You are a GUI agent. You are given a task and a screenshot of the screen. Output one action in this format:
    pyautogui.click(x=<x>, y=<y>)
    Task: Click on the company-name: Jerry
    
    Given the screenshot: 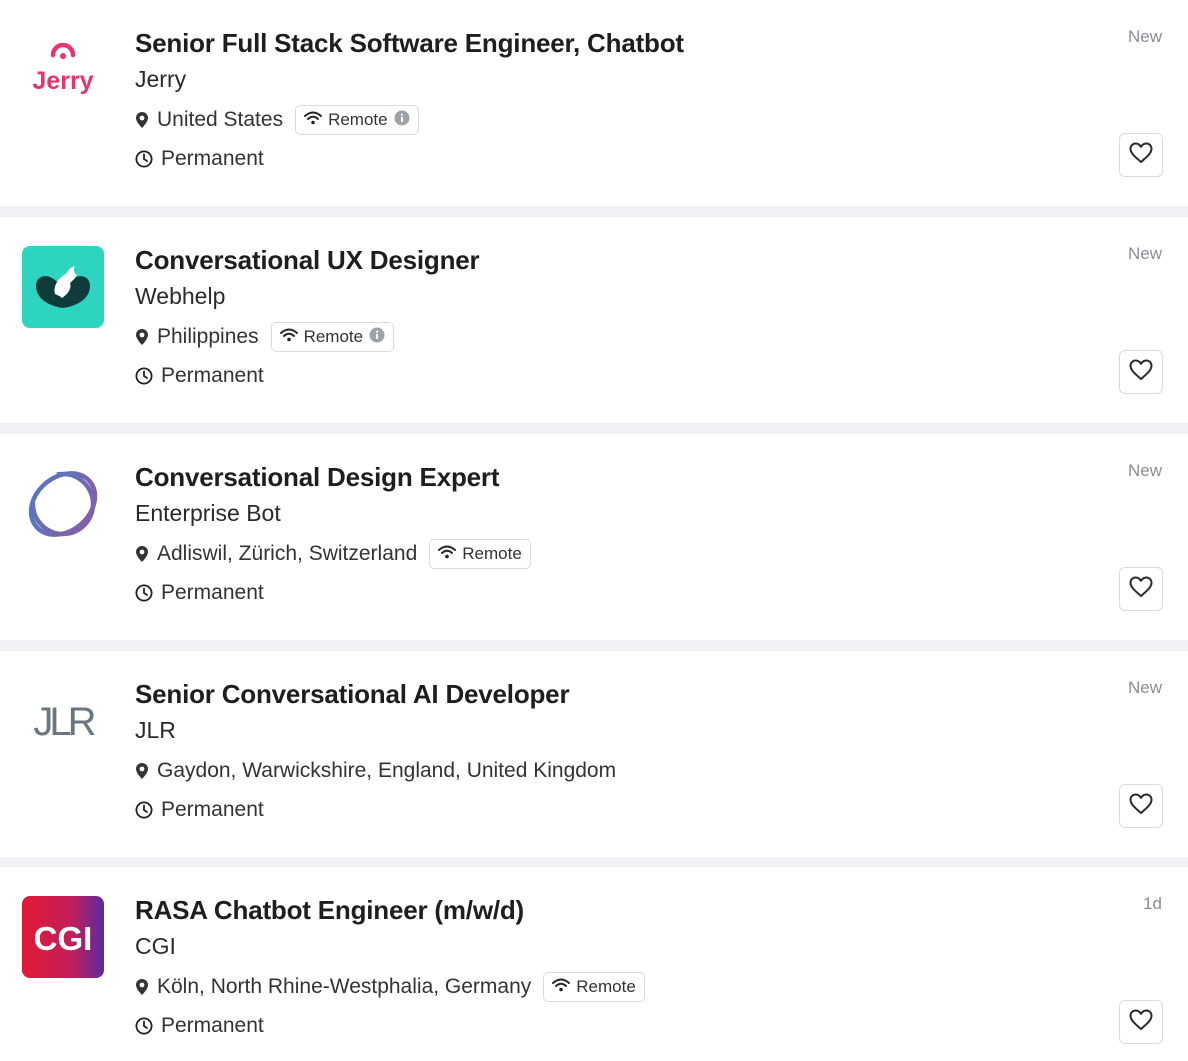 What is the action you would take?
    pyautogui.click(x=160, y=79)
    